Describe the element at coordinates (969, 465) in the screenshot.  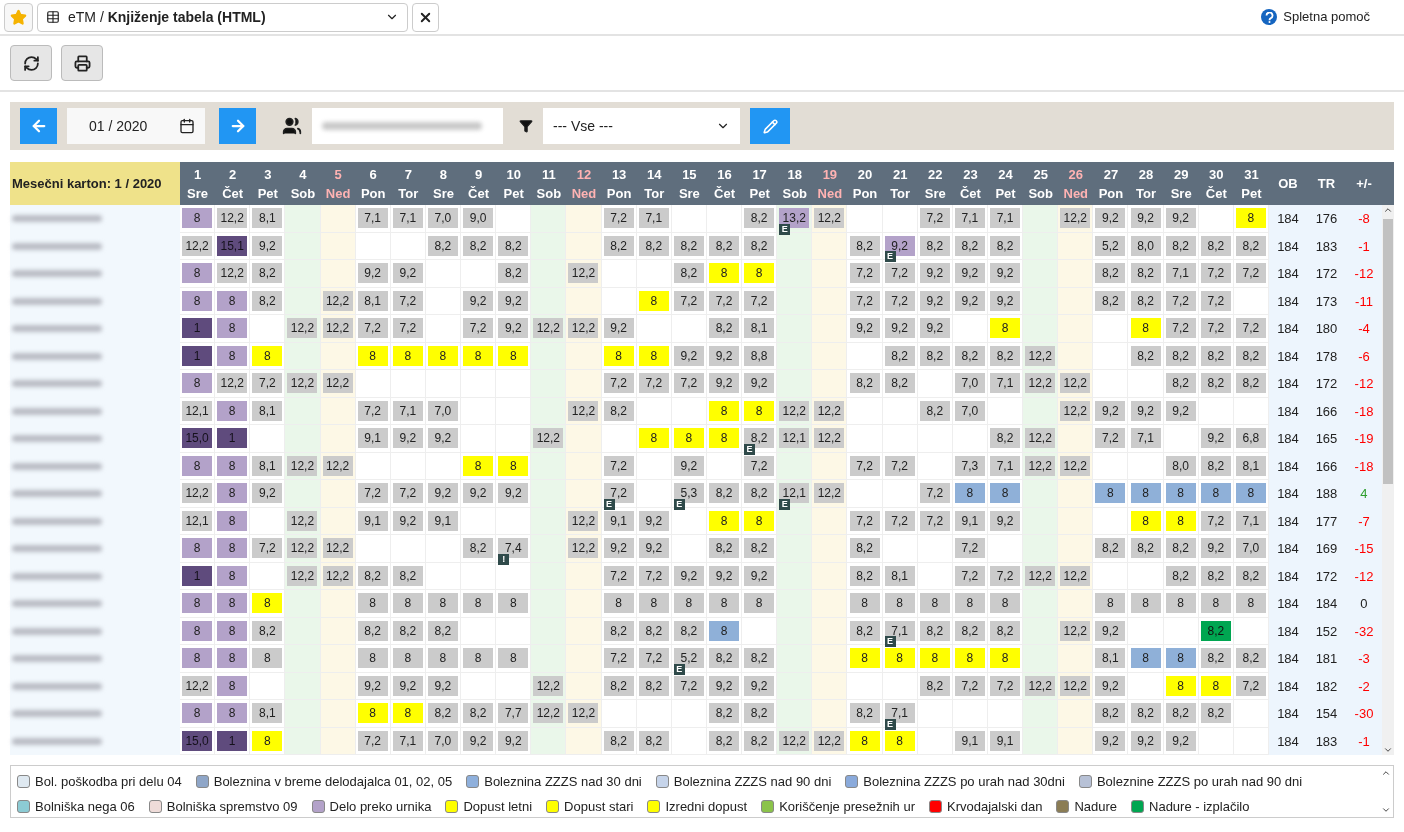
I see `hours-chip: 7,3` at that location.